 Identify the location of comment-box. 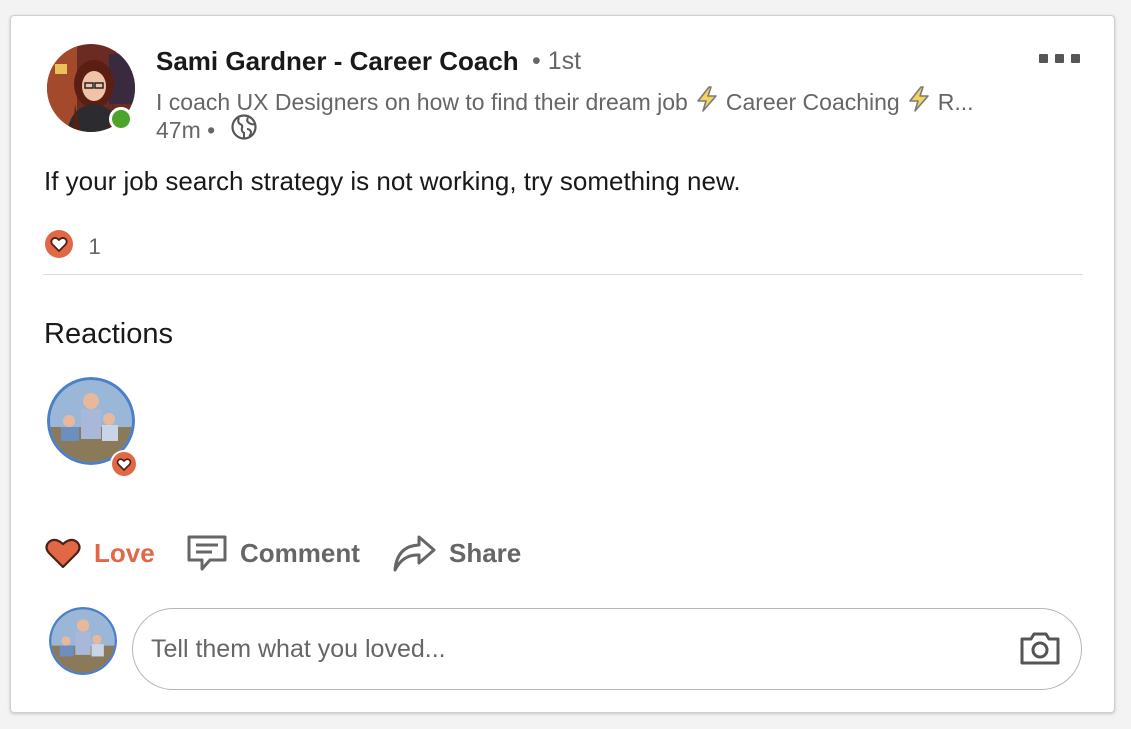
(607, 649).